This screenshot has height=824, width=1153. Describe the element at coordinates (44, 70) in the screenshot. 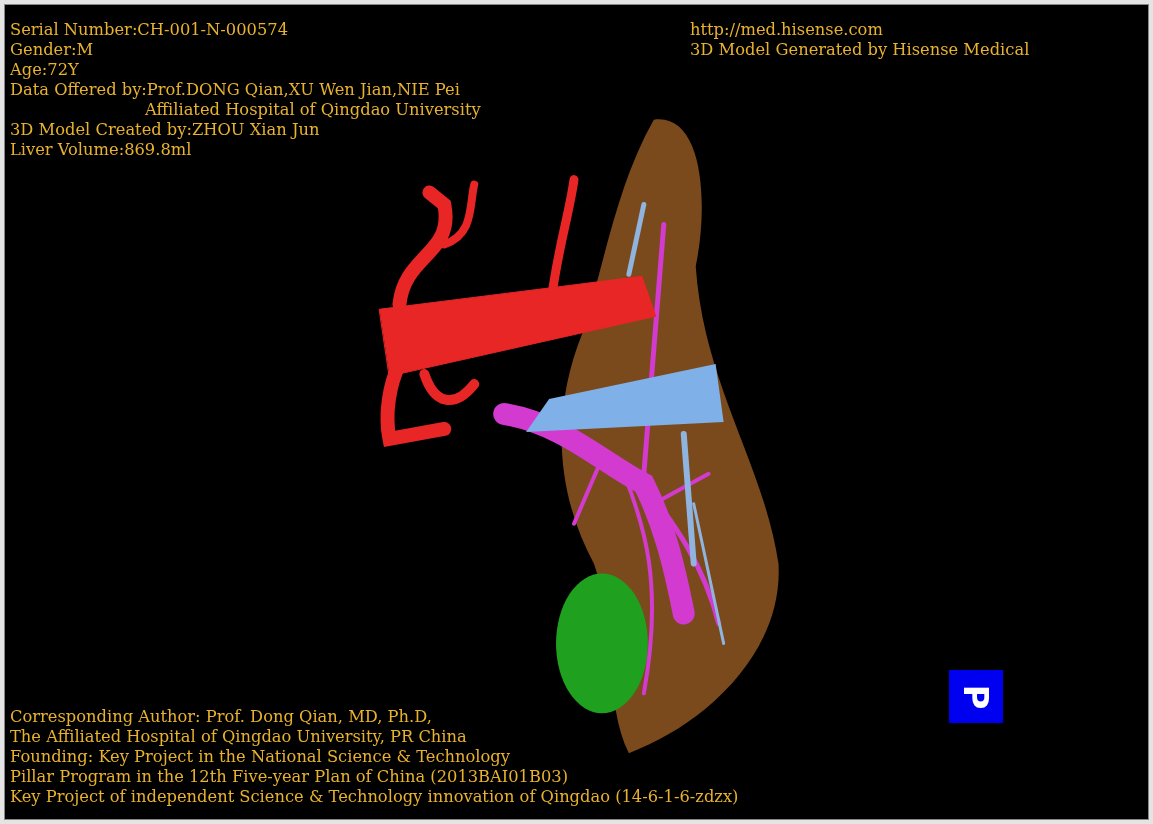

I see `info-text: Age:72Y` at that location.